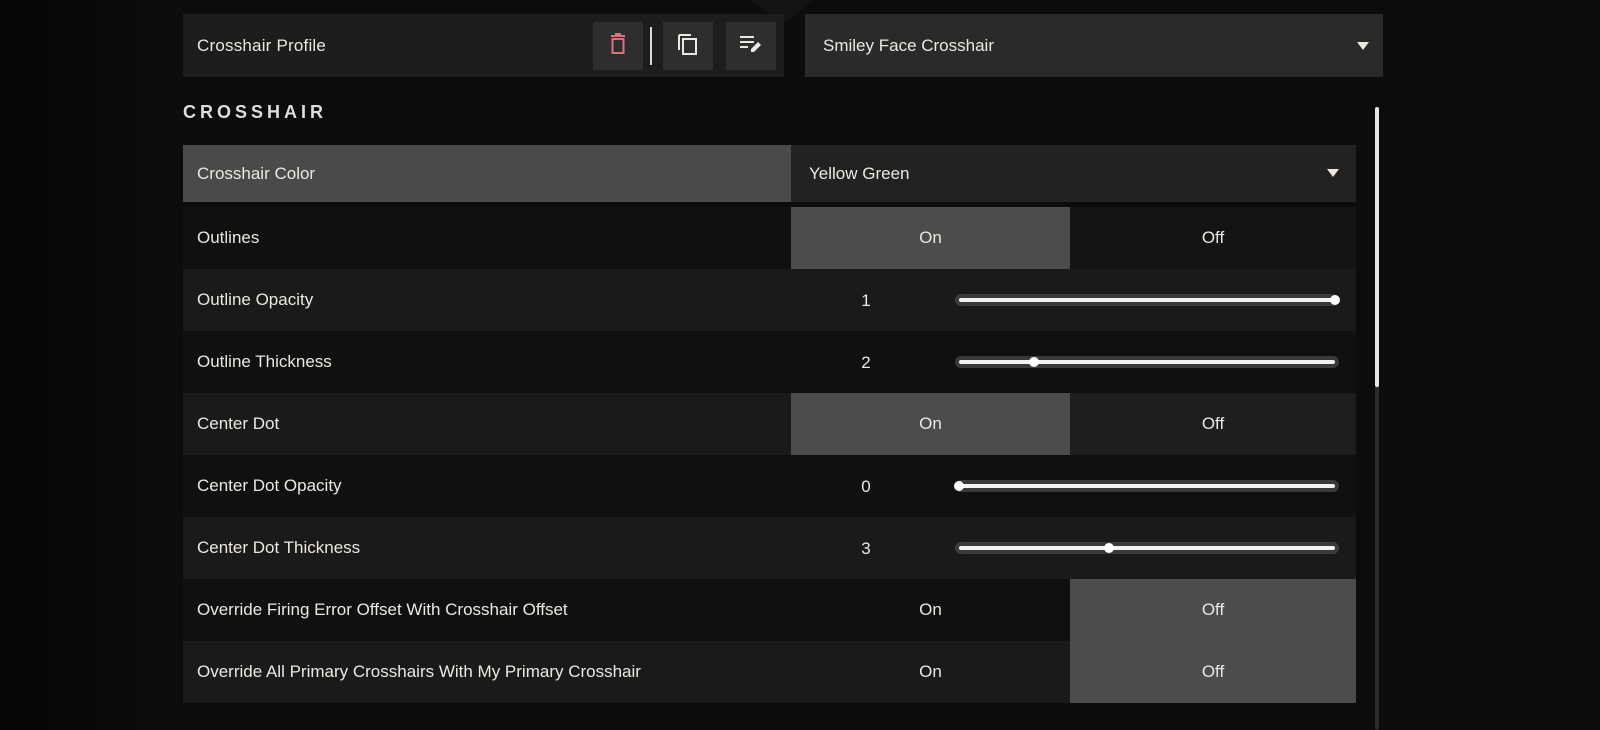 Image resolution: width=1600 pixels, height=730 pixels. What do you see at coordinates (769, 300) in the screenshot?
I see `setting-row-outline-opacity: Outline Opacity 1` at bounding box center [769, 300].